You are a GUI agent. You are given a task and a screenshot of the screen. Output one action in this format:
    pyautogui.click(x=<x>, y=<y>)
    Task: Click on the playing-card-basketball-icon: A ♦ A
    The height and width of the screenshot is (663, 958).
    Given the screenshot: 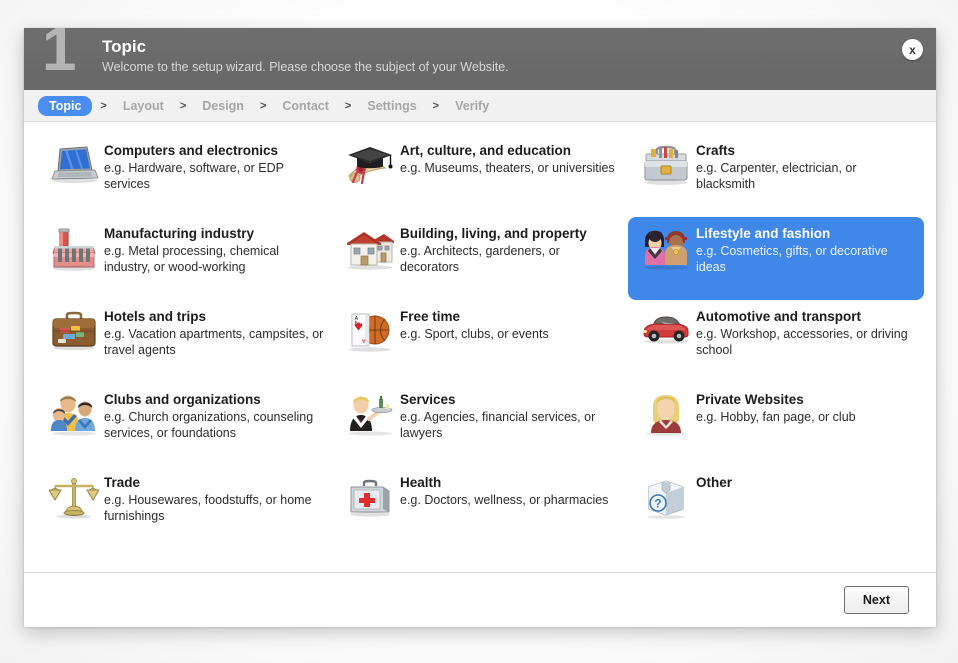 What is the action you would take?
    pyautogui.click(x=370, y=335)
    